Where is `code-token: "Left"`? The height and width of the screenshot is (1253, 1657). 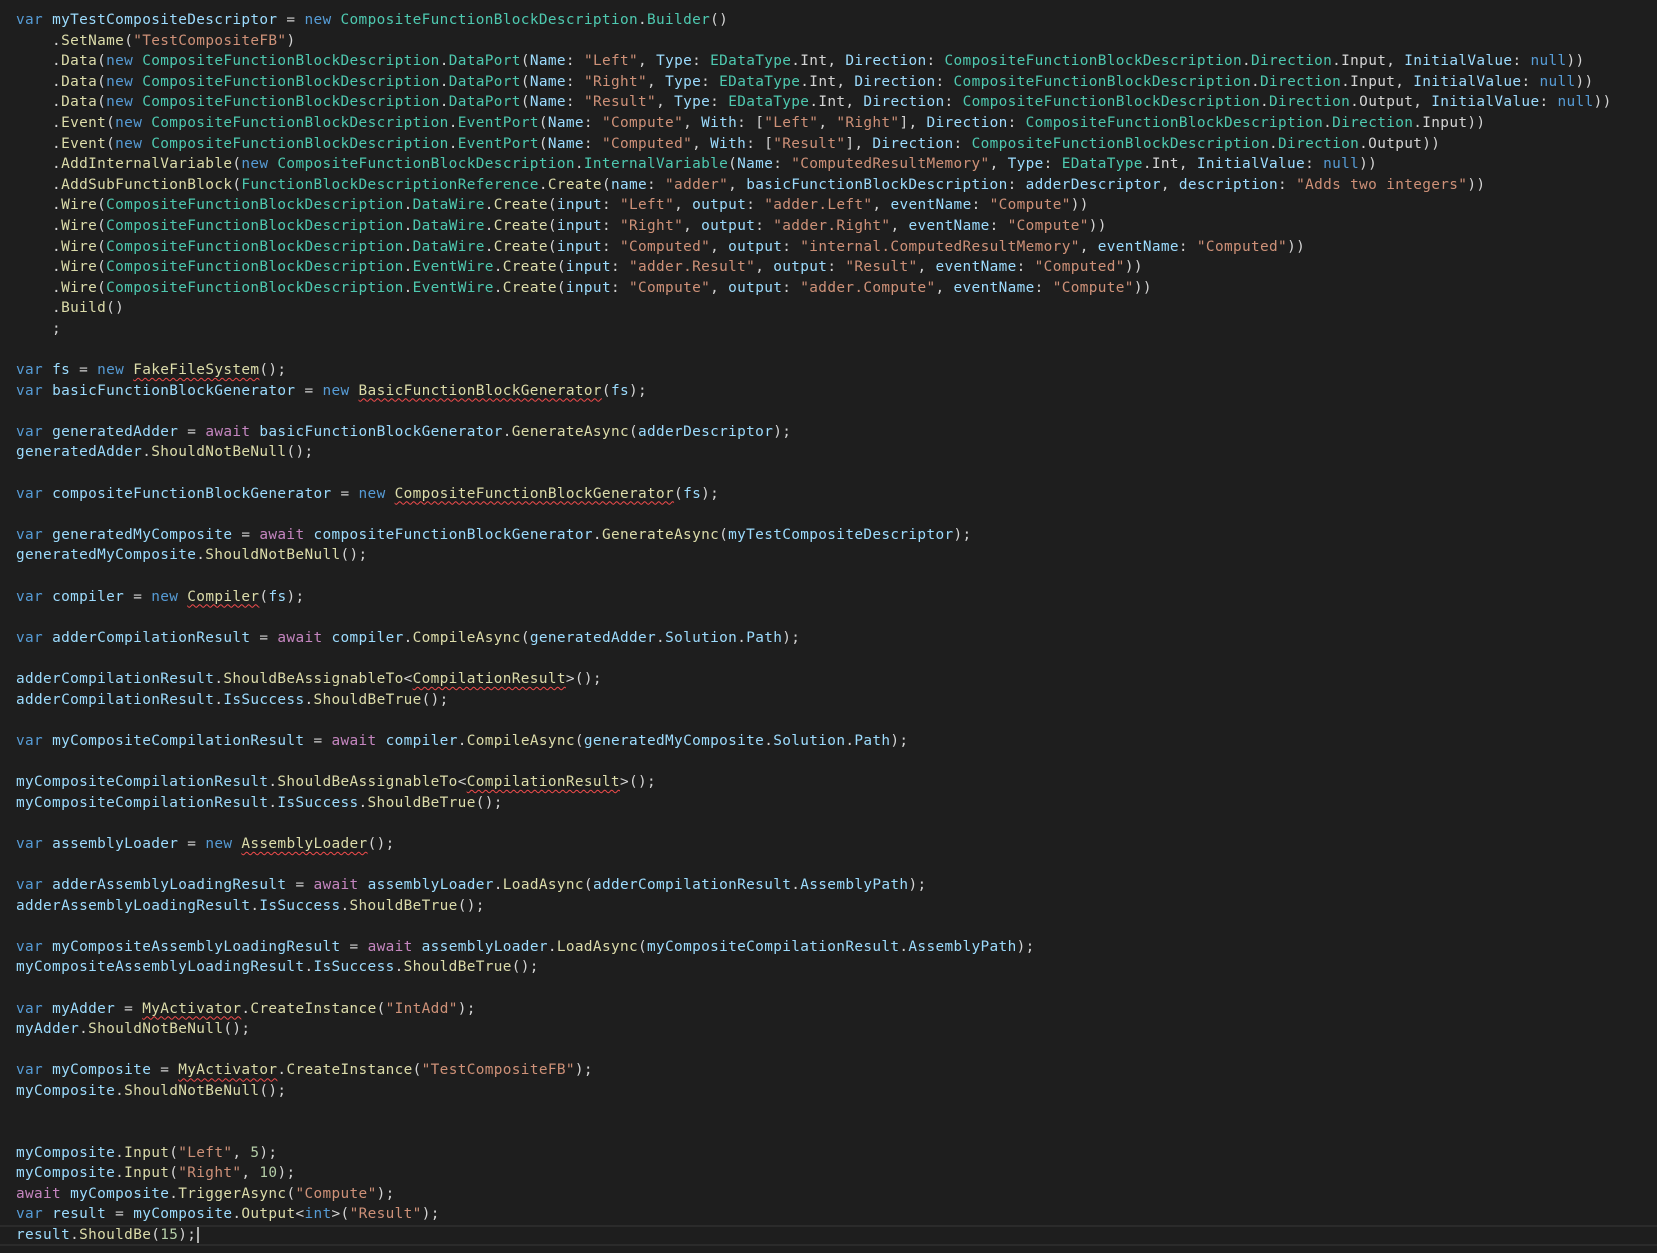
code-token: "Left" is located at coordinates (205, 1152).